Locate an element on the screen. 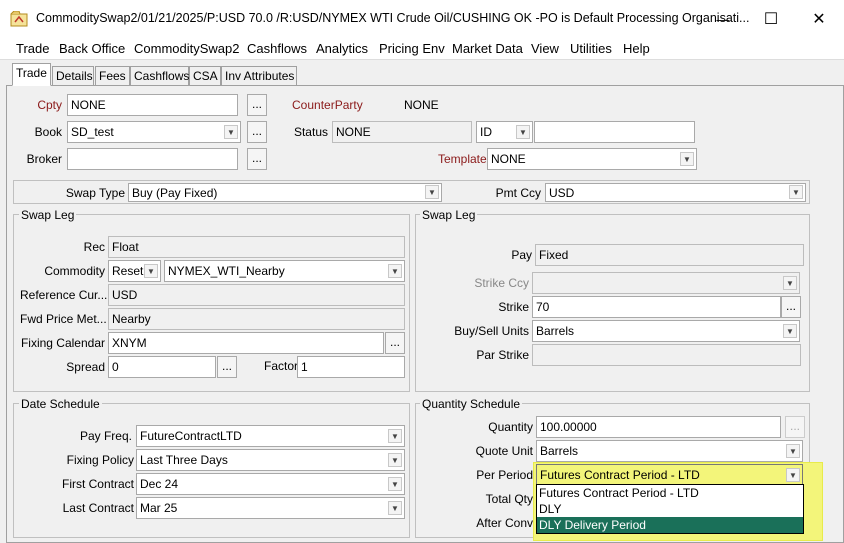 The width and height of the screenshot is (844, 543). commodity-label: Commodity is located at coordinates (74, 271).